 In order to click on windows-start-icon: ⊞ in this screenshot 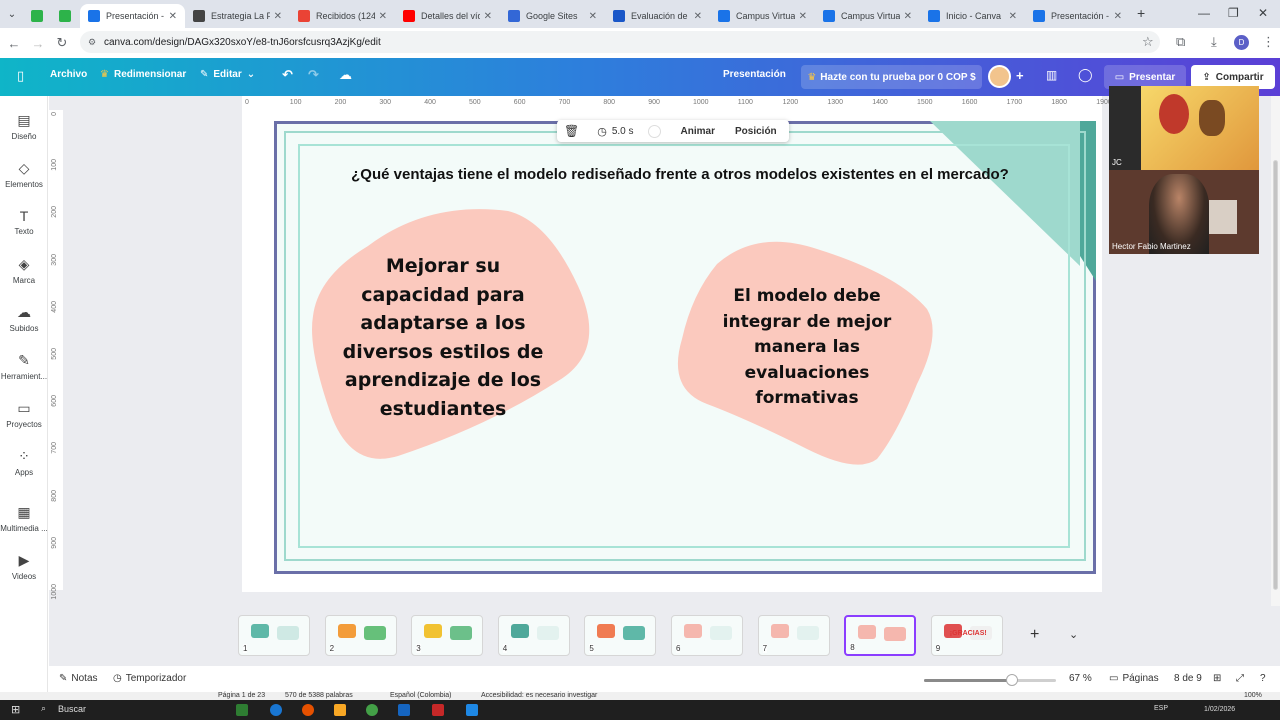, I will do `click(15, 709)`.